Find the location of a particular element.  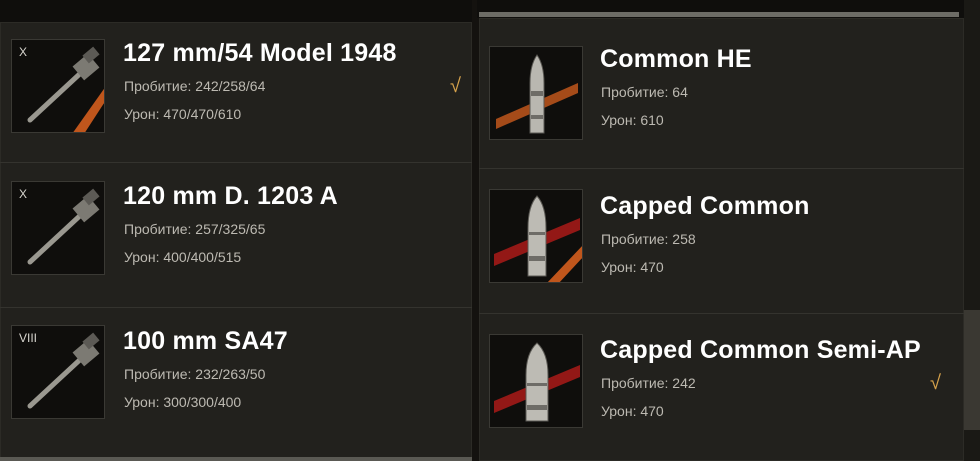

penetration-stat: Пробитие: 242 is located at coordinates (648, 383).